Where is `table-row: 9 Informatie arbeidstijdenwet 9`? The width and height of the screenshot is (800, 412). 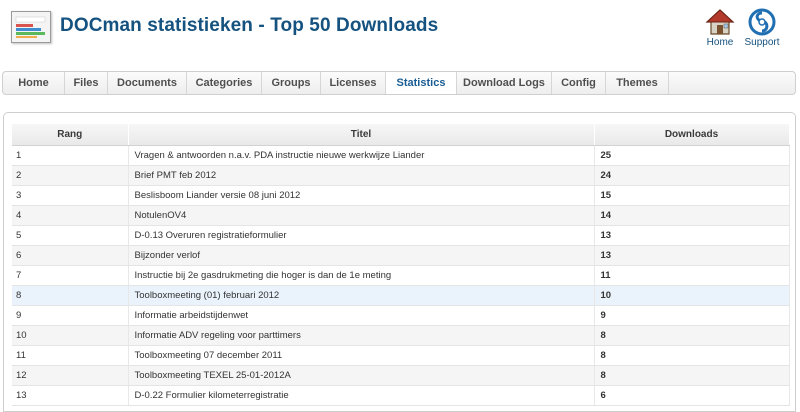 table-row: 9 Informatie arbeidstijdenwet 9 is located at coordinates (401, 315).